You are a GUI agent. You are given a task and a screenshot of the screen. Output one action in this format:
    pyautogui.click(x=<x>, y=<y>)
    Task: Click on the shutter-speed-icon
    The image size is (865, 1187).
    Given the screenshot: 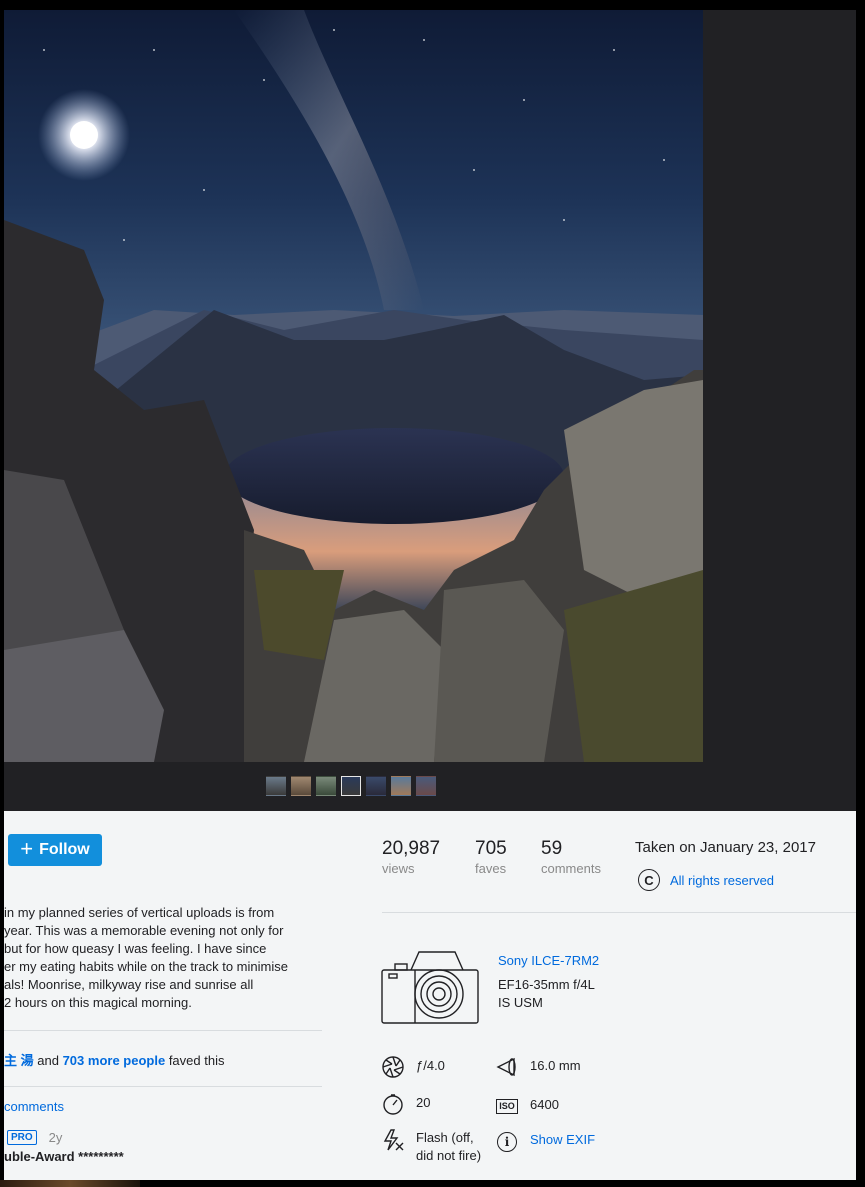 What is the action you would take?
    pyautogui.click(x=393, y=1104)
    